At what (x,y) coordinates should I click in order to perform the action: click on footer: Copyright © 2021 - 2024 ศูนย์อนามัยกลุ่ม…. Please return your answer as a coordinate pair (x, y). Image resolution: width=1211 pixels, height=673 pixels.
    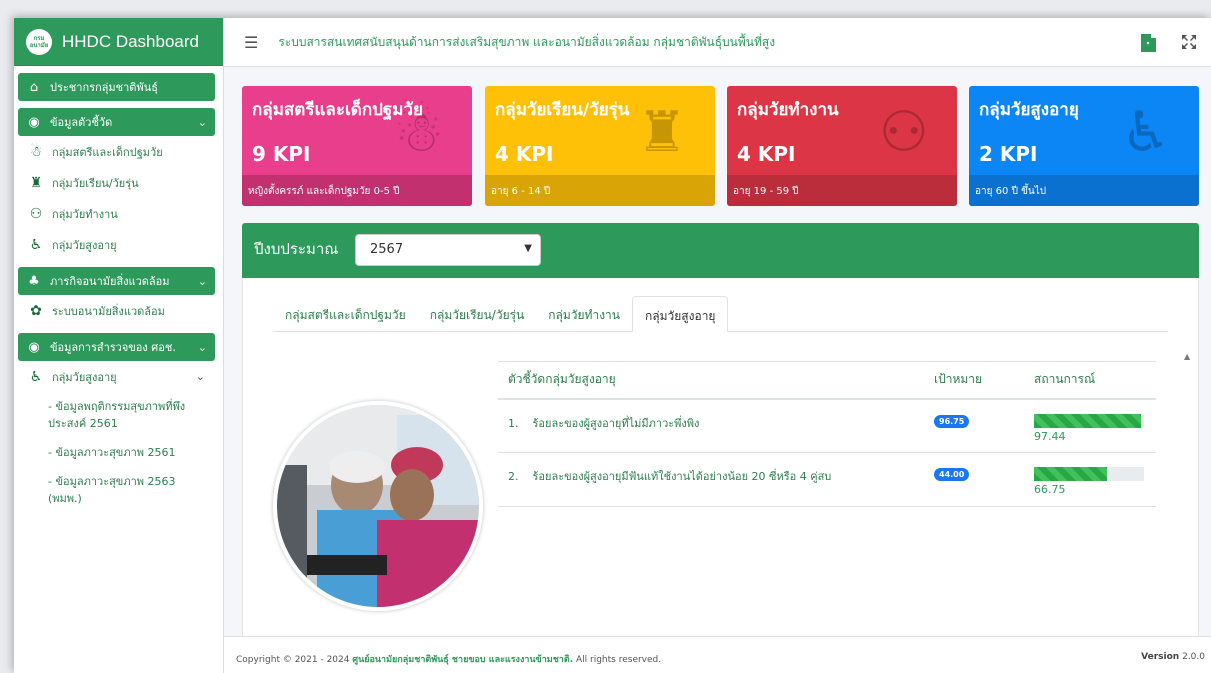
    Looking at the image, I should click on (717, 654).